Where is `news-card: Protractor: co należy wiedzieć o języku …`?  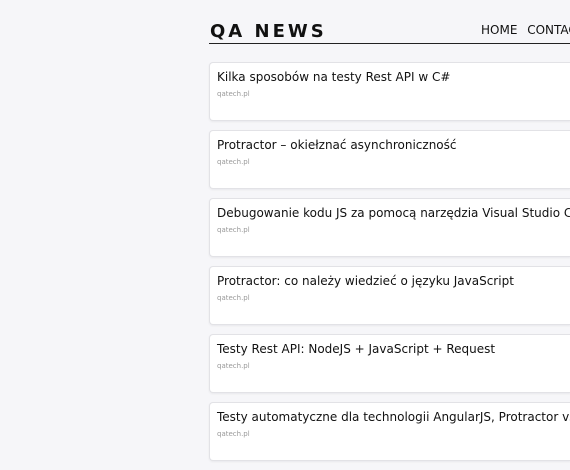 news-card: Protractor: co należy wiedzieć o języku … is located at coordinates (389, 295).